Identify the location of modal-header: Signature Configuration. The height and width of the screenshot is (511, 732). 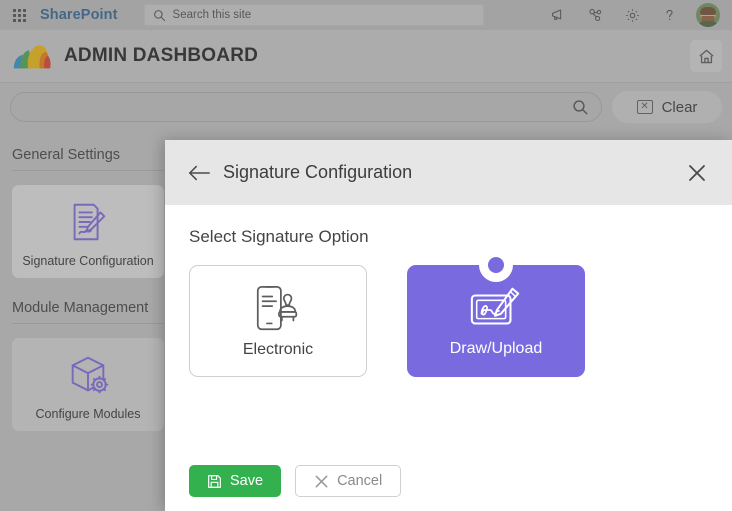
(448, 172).